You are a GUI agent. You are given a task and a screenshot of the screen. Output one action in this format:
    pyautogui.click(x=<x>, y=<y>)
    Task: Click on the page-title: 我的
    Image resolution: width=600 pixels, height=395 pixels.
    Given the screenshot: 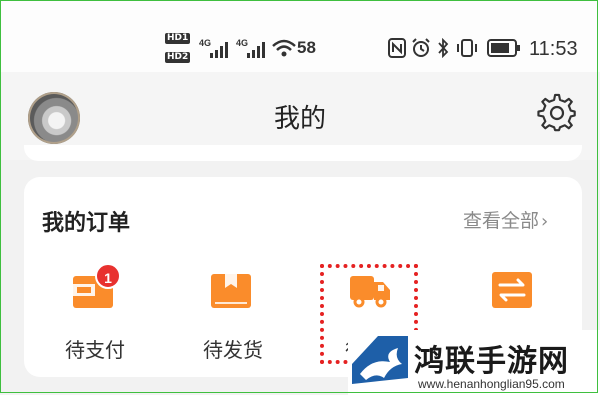 What is the action you would take?
    pyautogui.click(x=299, y=119)
    